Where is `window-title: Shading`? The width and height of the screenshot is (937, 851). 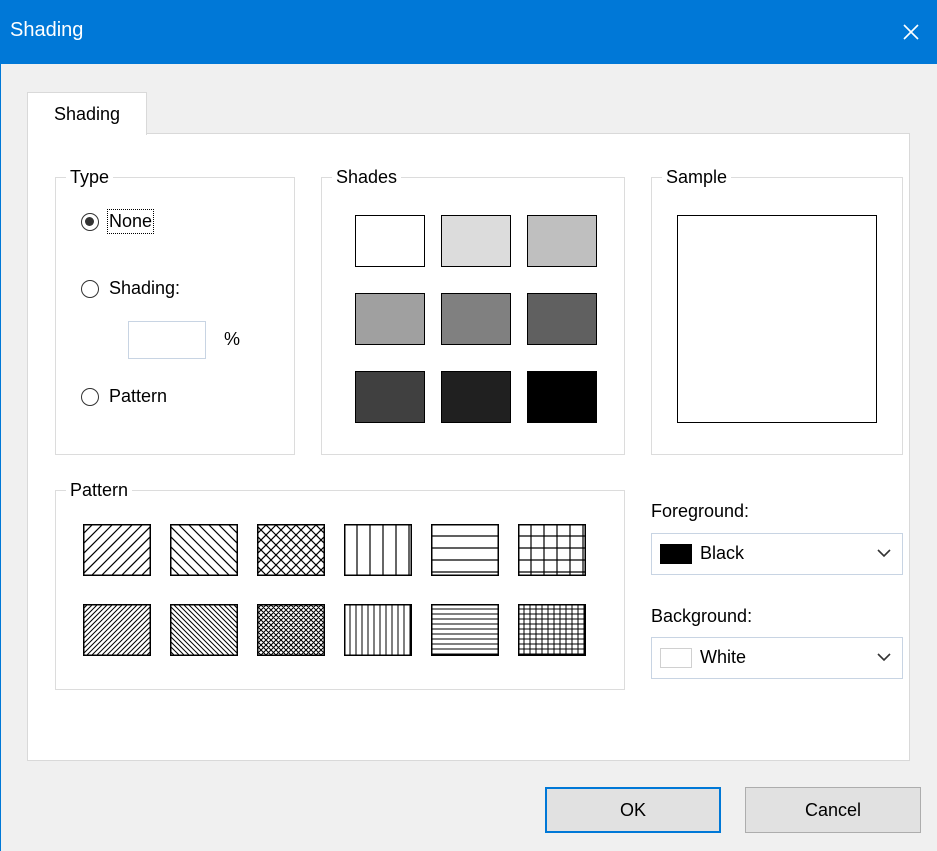 window-title: Shading is located at coordinates (47, 30).